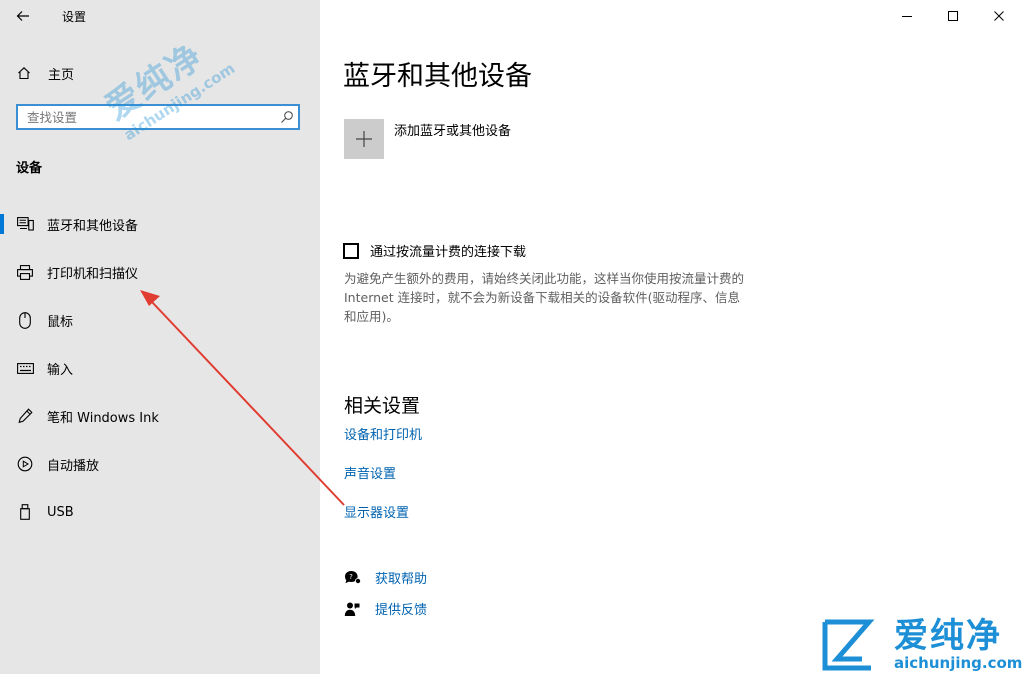  Describe the element at coordinates (401, 610) in the screenshot. I see `give-feedback-label: 提供反馈` at that location.